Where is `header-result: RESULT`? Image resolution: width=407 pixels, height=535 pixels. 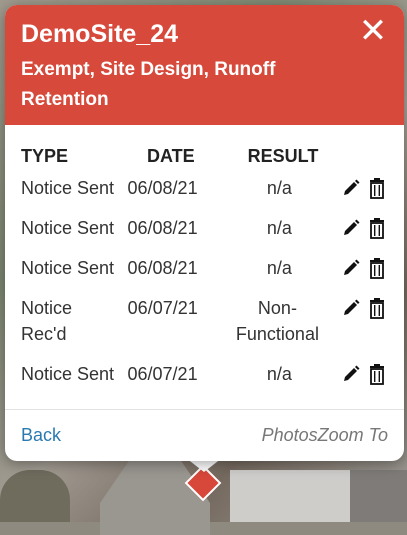 header-result: RESULT is located at coordinates (283, 155).